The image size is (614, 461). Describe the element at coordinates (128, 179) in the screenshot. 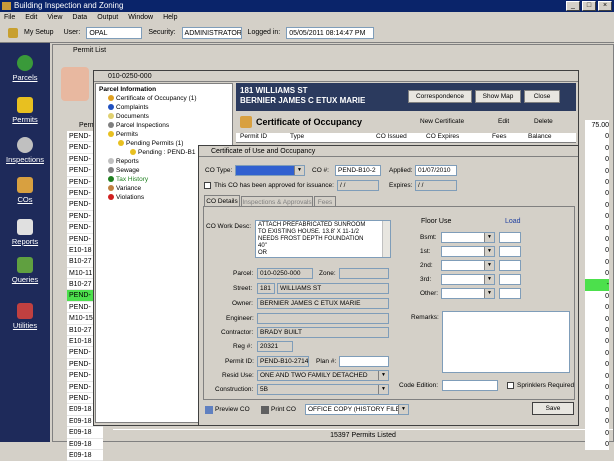

I see `tree-tax-history: Tax History` at that location.